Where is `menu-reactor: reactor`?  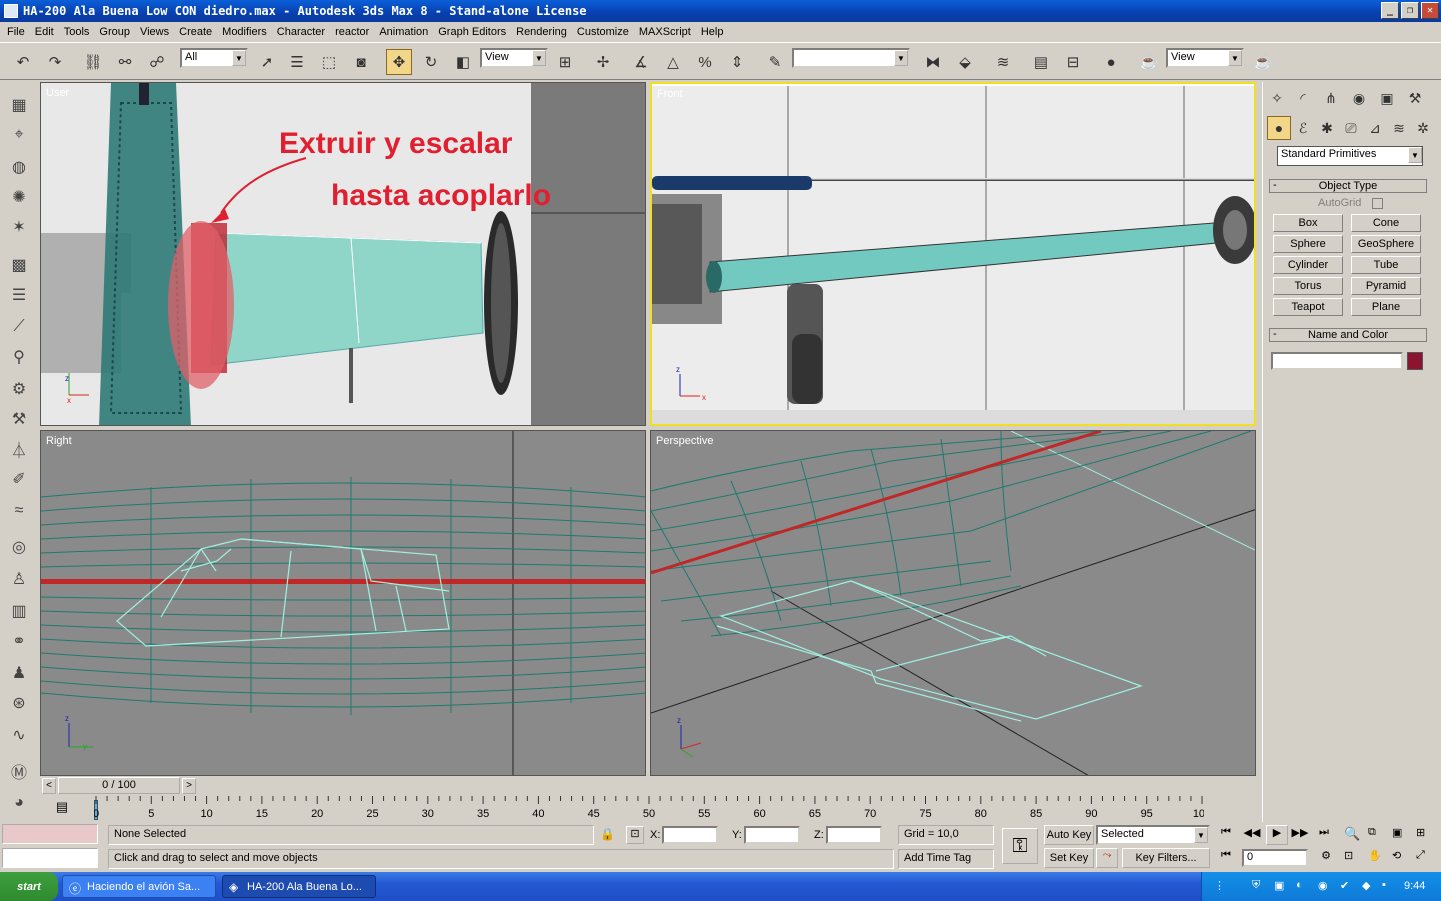
menu-reactor: reactor is located at coordinates (352, 32).